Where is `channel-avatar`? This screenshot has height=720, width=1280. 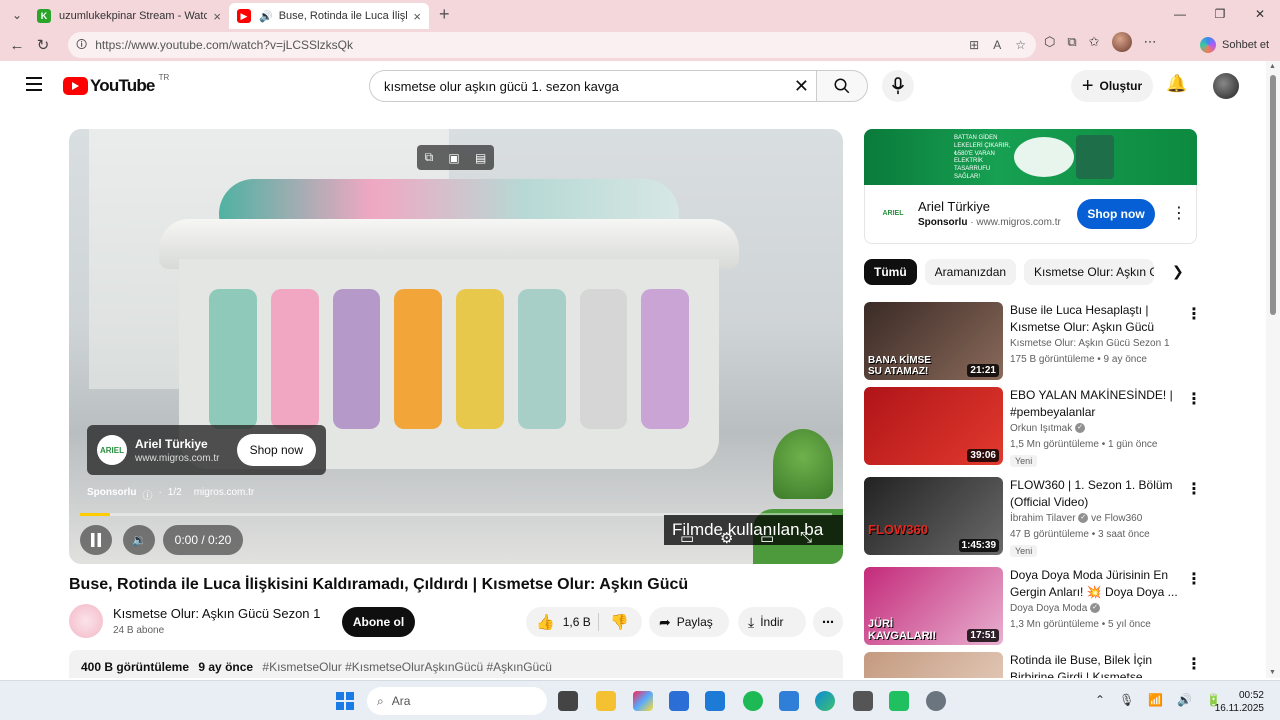 channel-avatar is located at coordinates (86, 621).